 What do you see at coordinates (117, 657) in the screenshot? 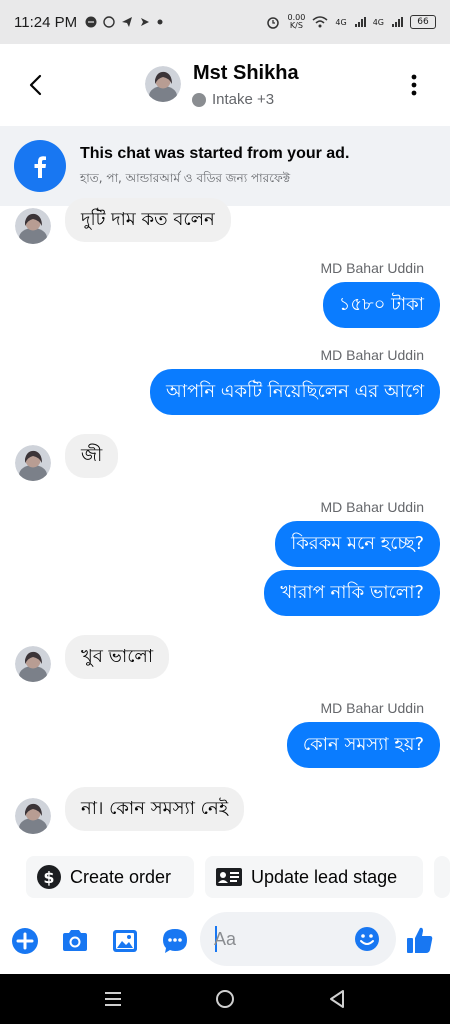
I see `incoming-message: খুব ভালো` at bounding box center [117, 657].